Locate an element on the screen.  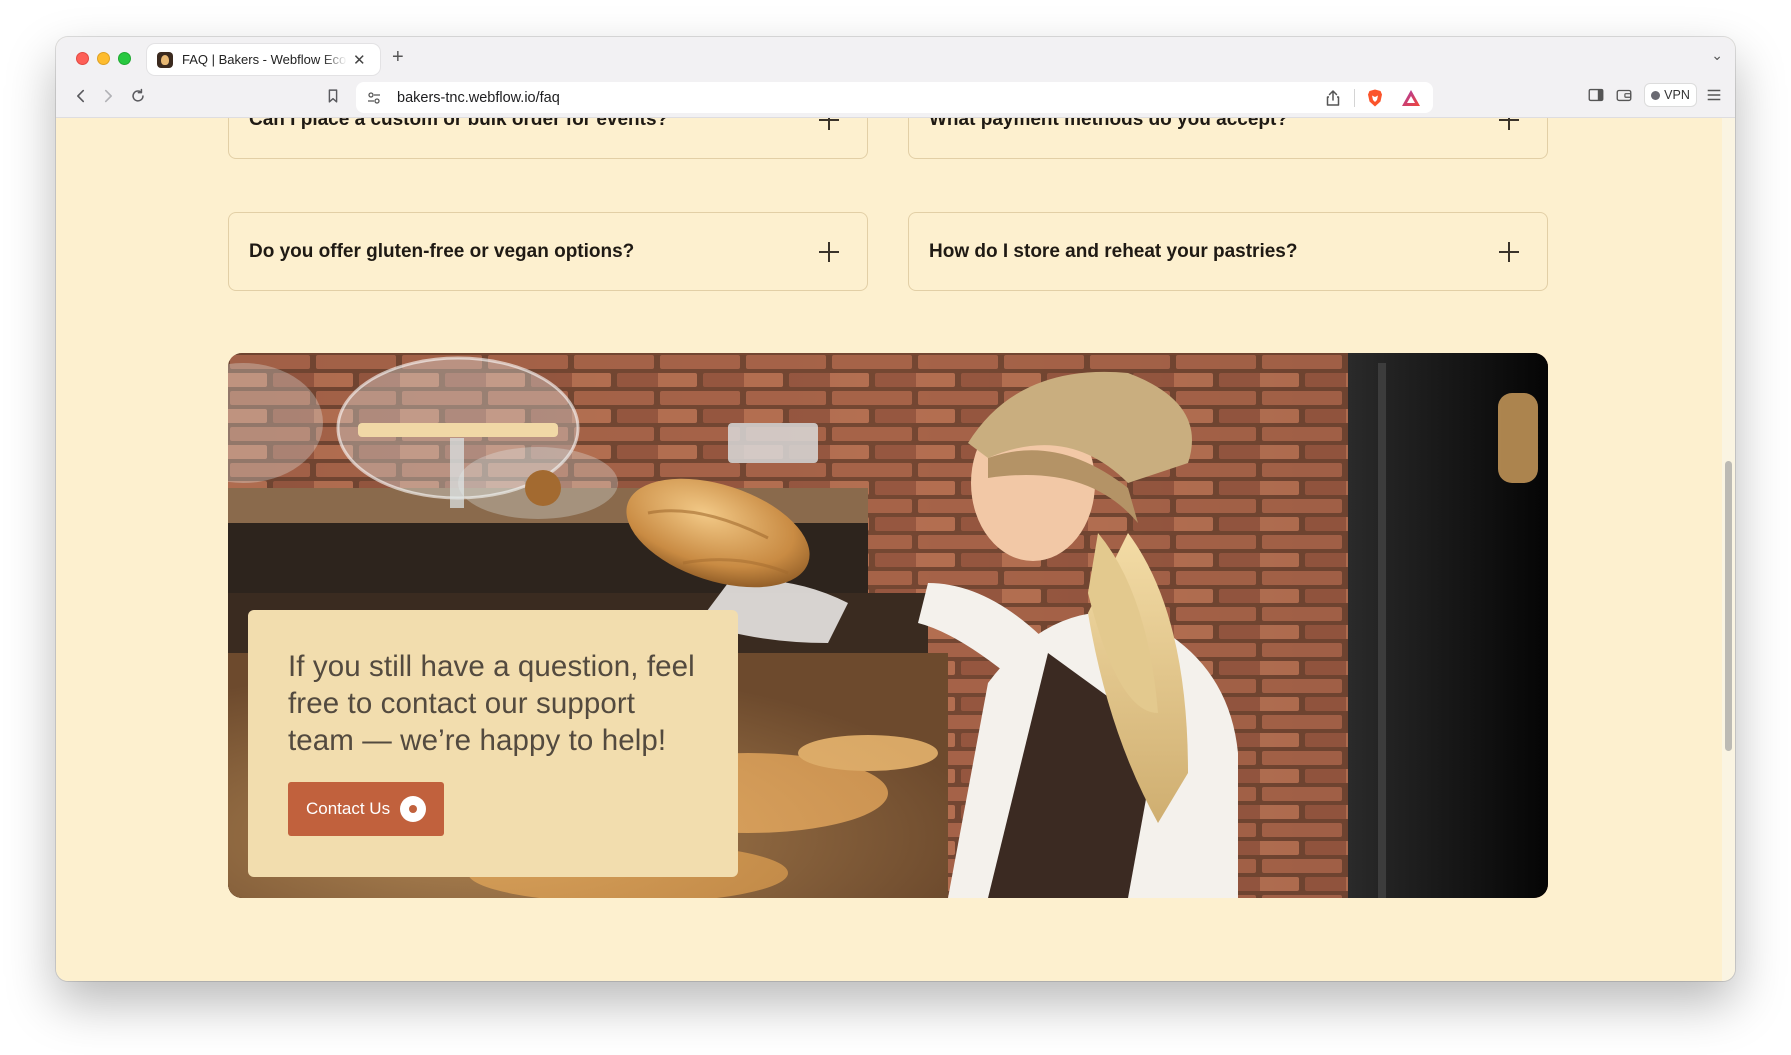
sidebar-toggle-button is located at coordinates (1596, 95).